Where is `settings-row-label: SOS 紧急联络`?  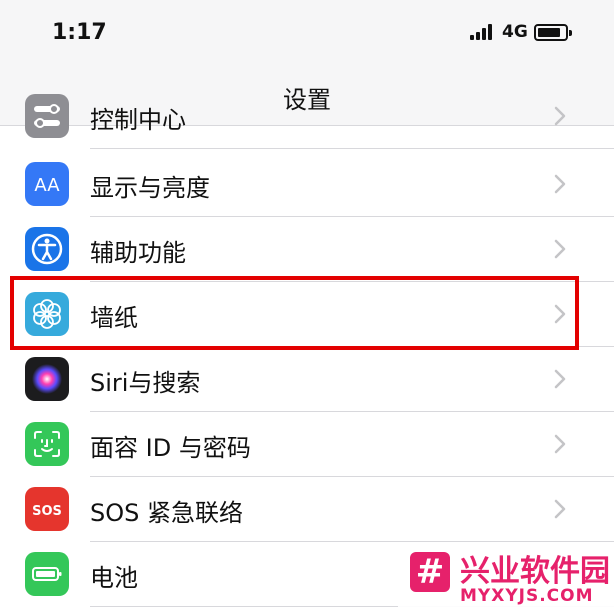
settings-row-label: SOS 紧急联络 is located at coordinates (166, 513).